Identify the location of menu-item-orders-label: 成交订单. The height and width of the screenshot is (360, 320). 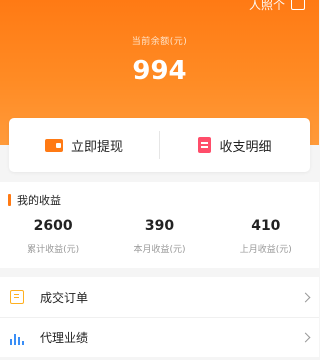
(64, 297).